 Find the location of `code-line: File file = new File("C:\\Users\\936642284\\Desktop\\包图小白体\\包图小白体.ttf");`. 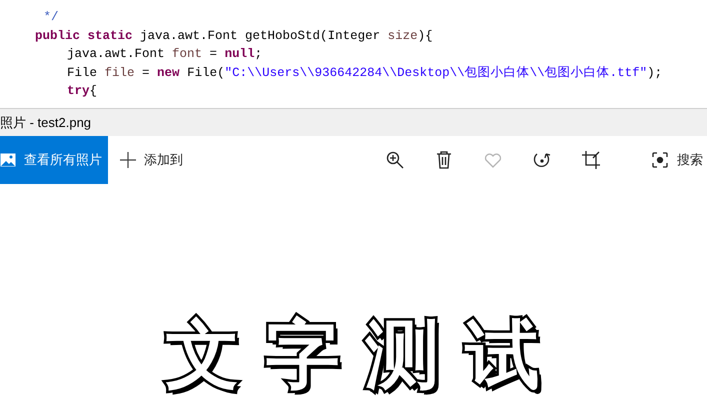

code-line: File file = new File("C:\\Users\\936642284\\Desktop\\包图小白体\\包图小白体.ttf"); is located at coordinates (364, 73).